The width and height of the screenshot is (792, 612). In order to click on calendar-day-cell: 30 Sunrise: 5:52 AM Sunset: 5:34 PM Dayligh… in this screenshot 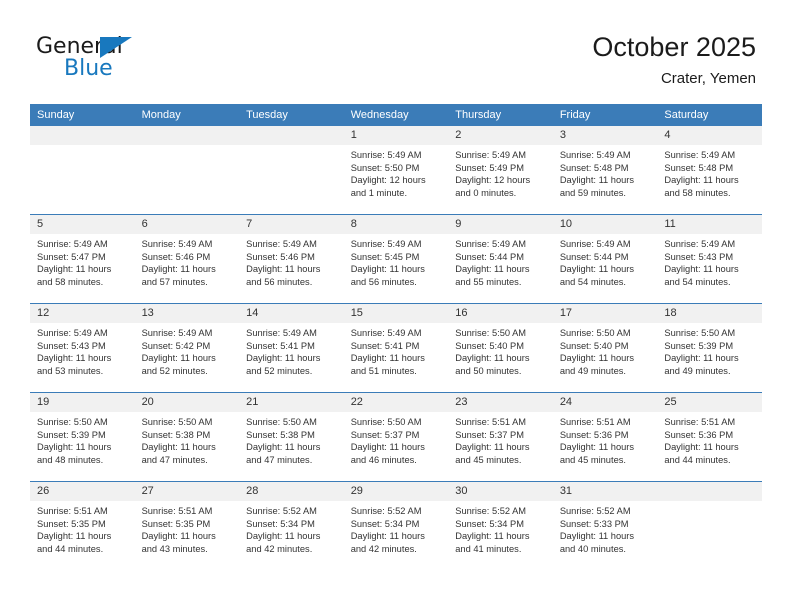, I will do `click(500, 525)`.